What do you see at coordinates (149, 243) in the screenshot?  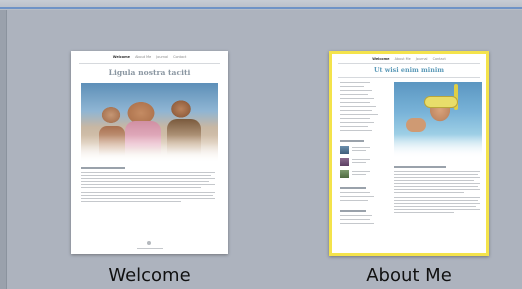 I see `preview-footer-icon` at bounding box center [149, 243].